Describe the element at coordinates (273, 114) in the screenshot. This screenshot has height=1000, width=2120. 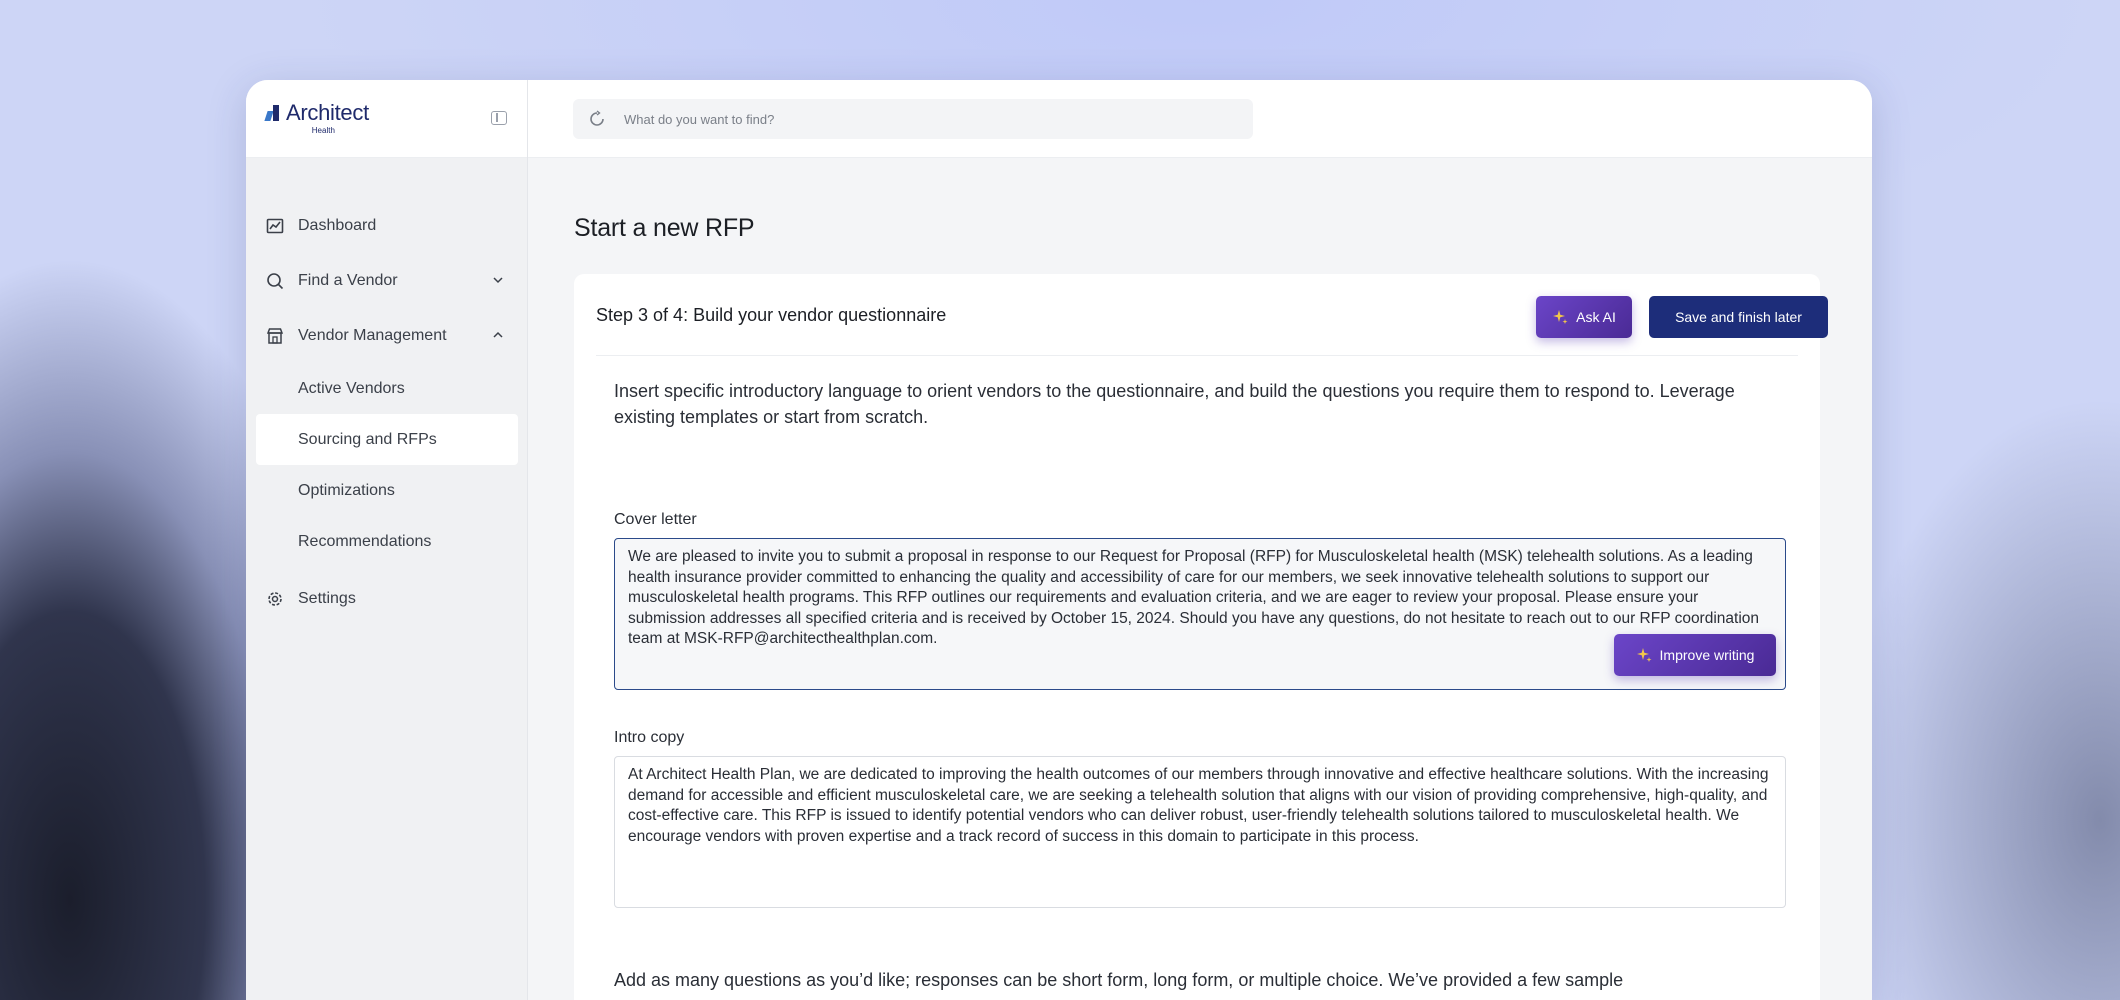
I see `logo-mark-icon` at that location.